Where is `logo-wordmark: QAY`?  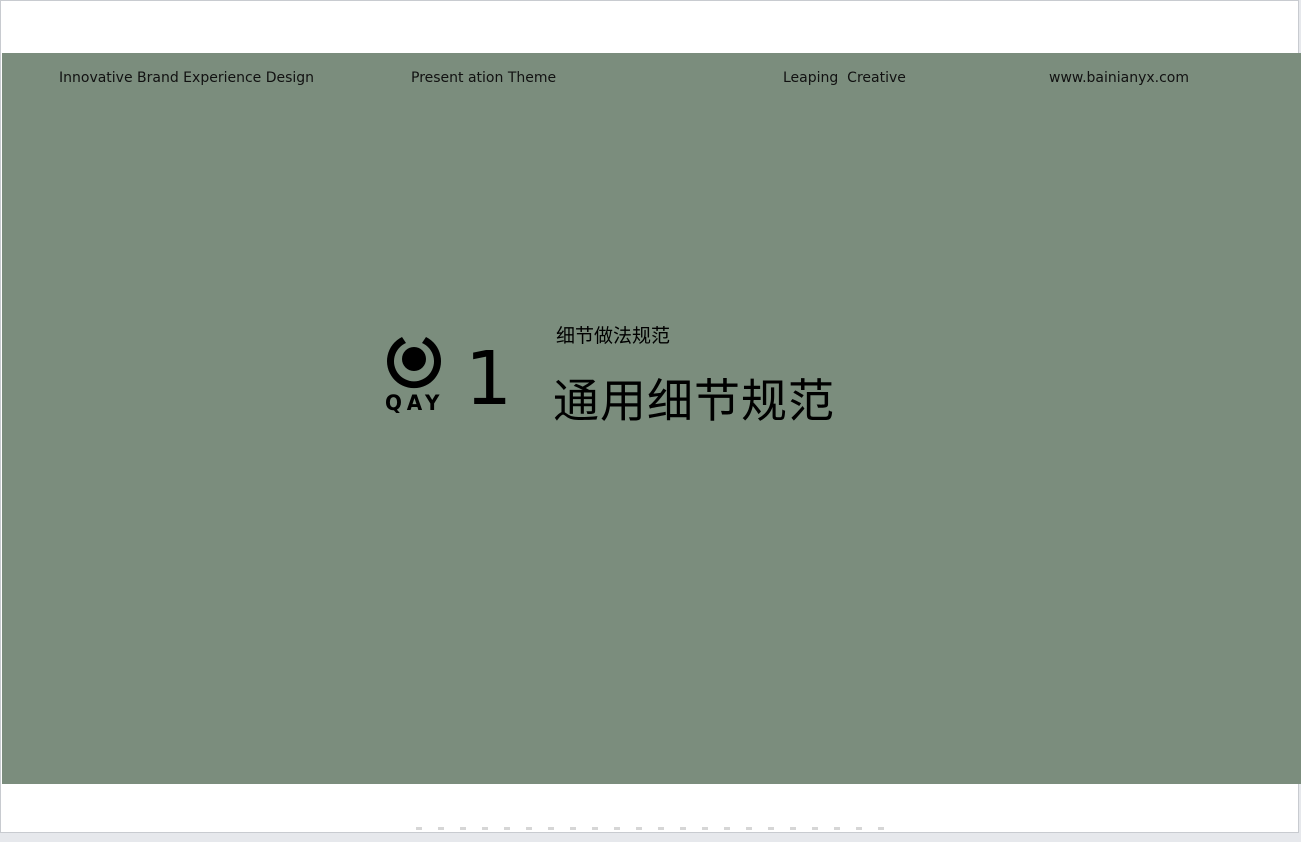
logo-wordmark: QAY is located at coordinates (415, 403).